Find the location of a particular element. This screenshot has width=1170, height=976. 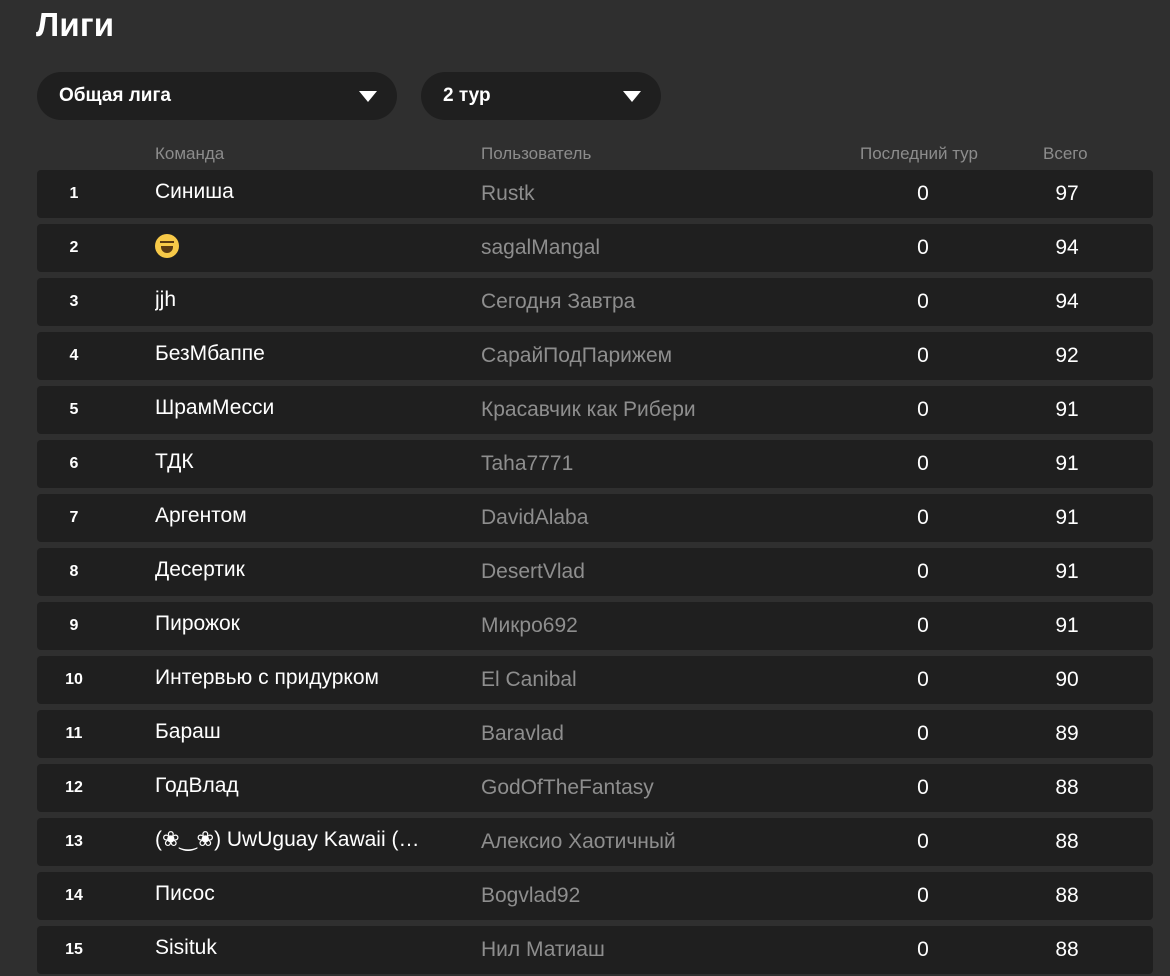

row-team-name: Sisituk is located at coordinates (295, 948).